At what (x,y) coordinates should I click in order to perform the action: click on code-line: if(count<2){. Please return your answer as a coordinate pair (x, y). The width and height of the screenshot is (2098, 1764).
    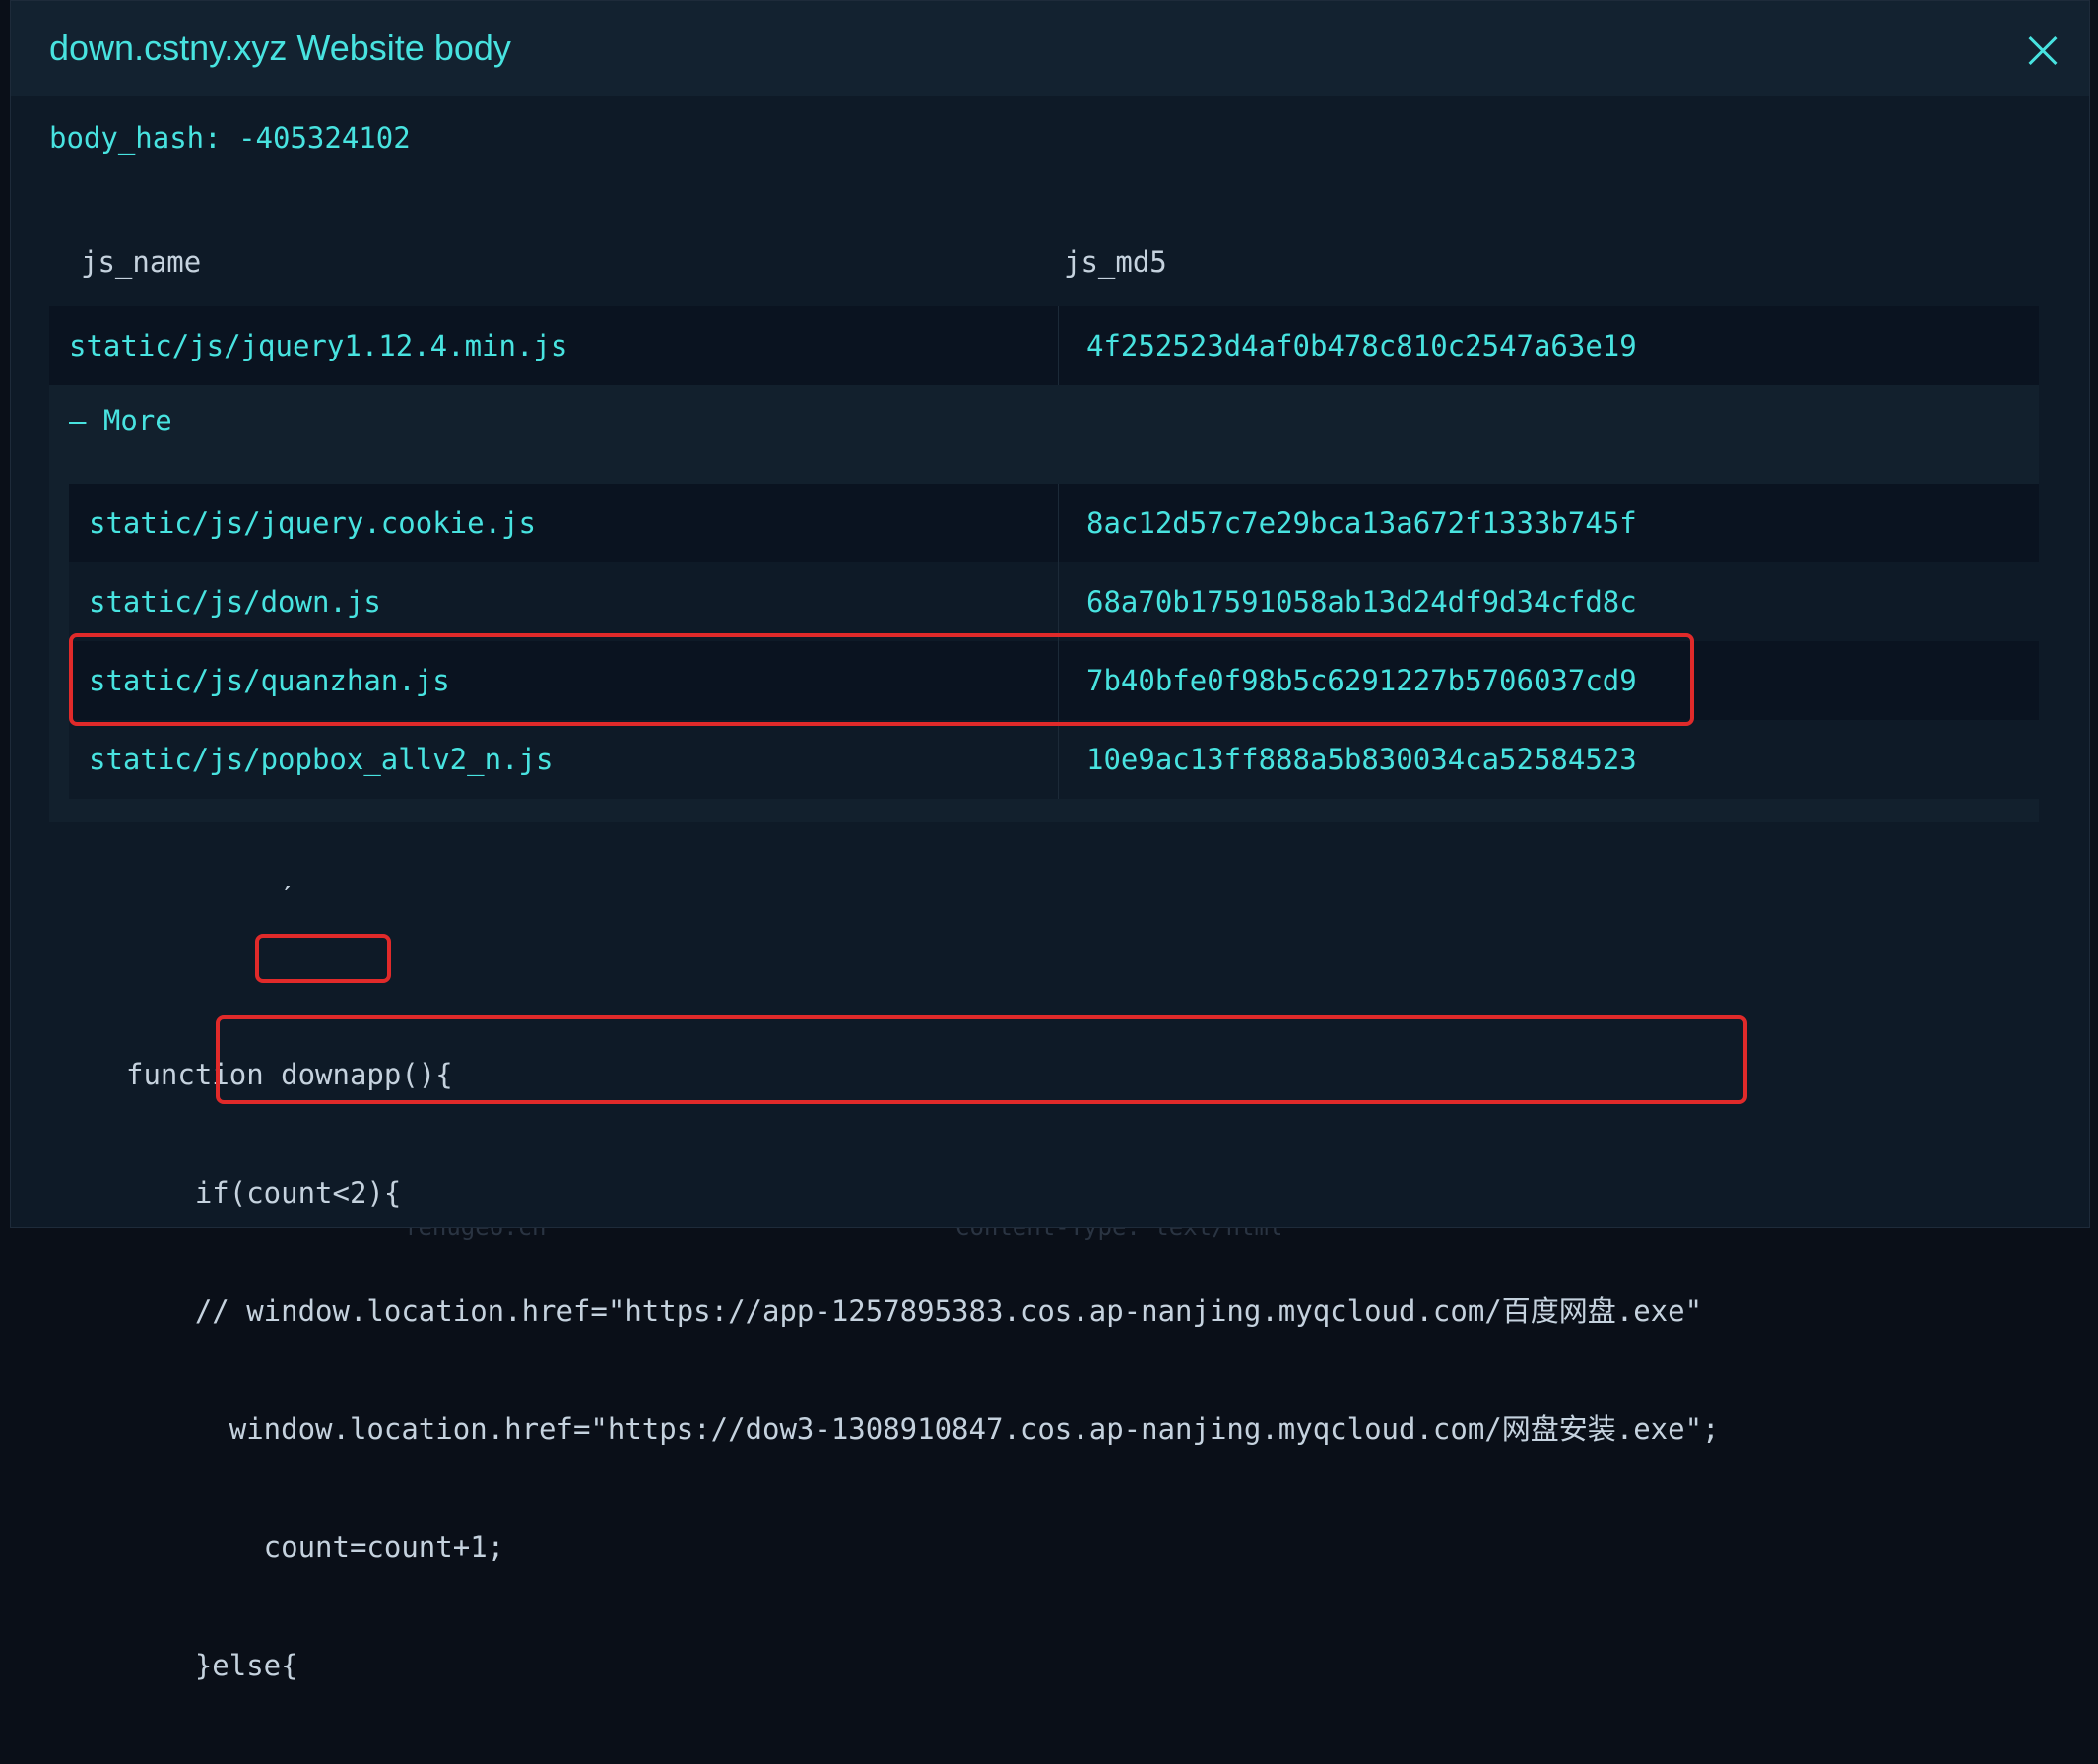
    Looking at the image, I should click on (264, 1192).